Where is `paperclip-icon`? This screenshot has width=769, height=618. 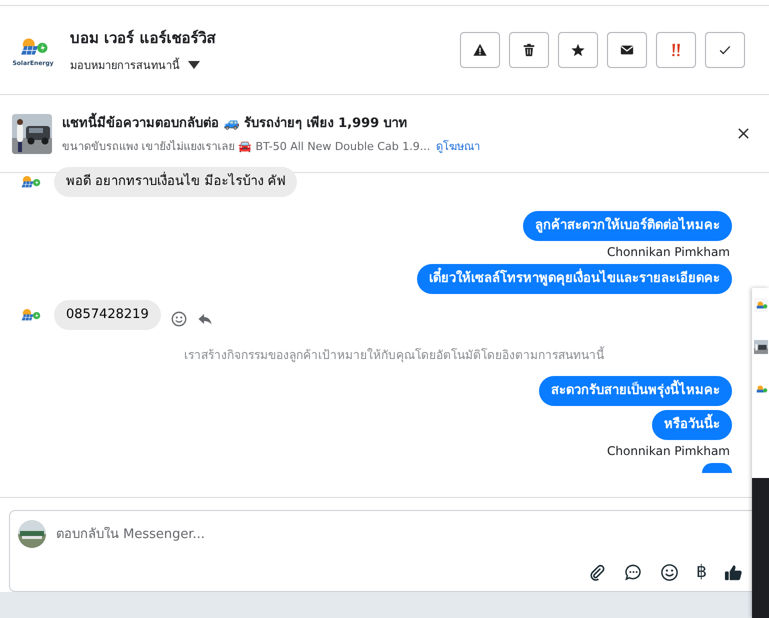
paperclip-icon is located at coordinates (598, 572).